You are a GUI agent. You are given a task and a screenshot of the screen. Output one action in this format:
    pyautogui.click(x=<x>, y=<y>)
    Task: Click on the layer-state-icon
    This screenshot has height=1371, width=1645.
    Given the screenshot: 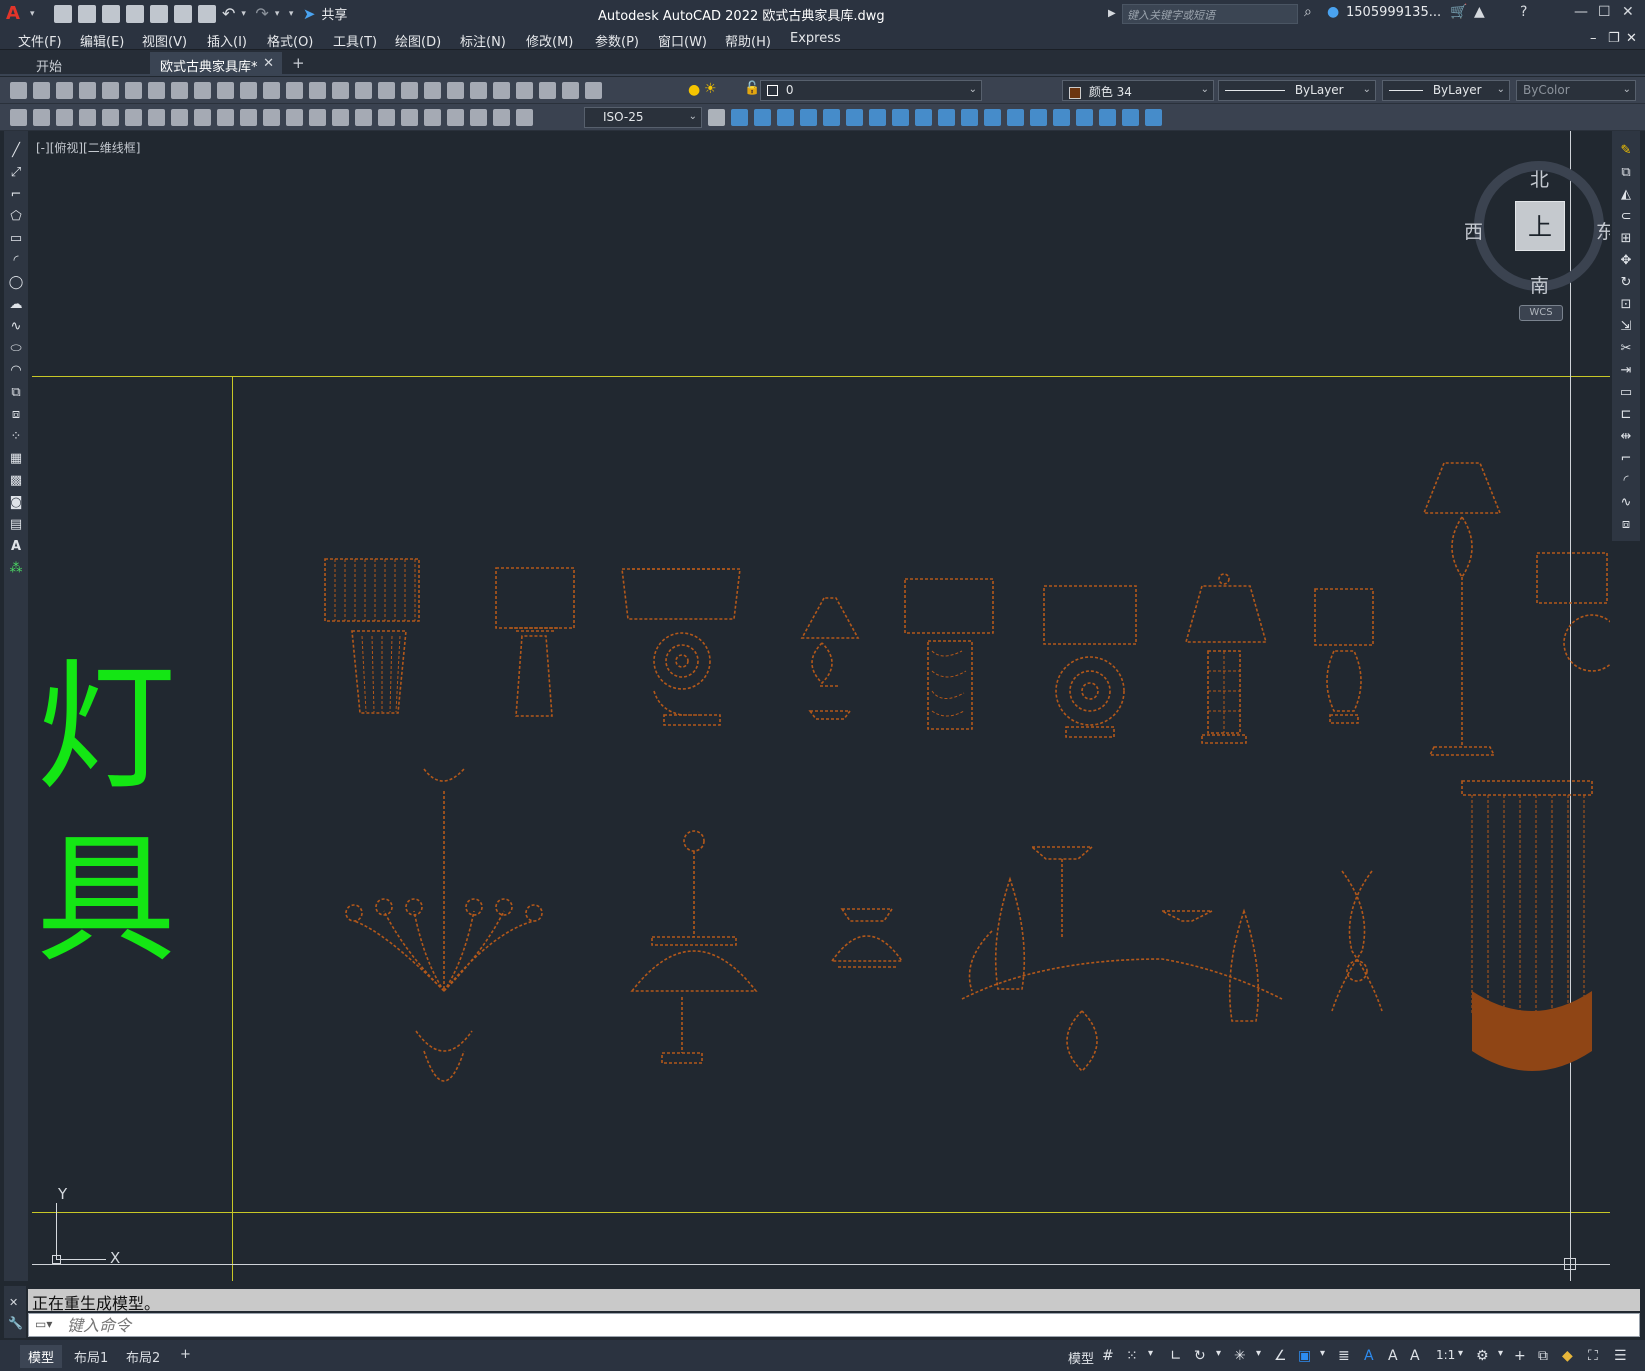 What is the action you would take?
    pyautogui.click(x=64, y=117)
    